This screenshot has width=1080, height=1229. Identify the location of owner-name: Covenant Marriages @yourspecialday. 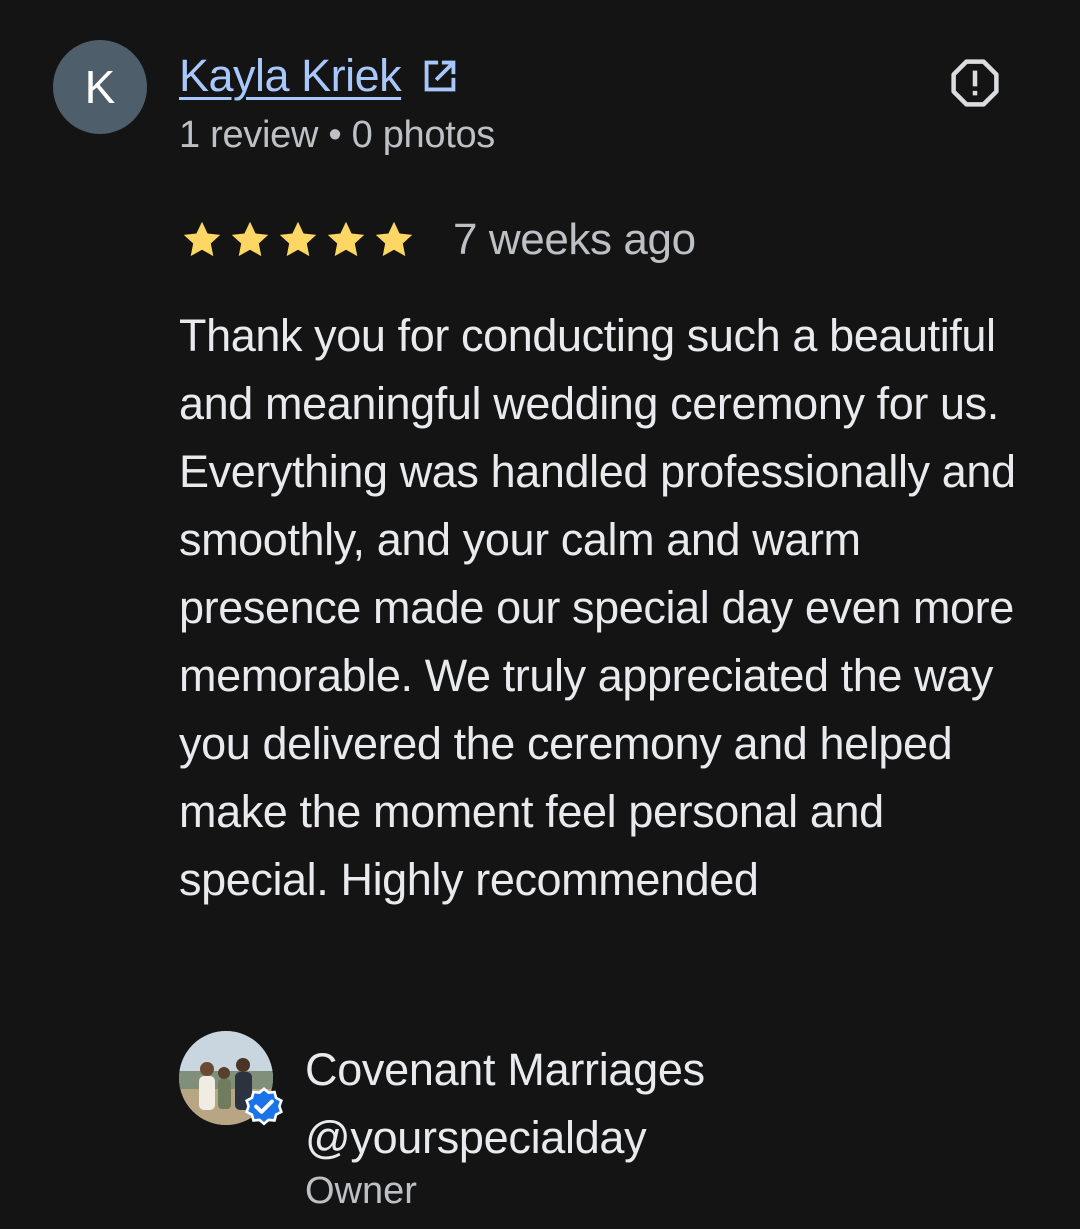
(505, 1103).